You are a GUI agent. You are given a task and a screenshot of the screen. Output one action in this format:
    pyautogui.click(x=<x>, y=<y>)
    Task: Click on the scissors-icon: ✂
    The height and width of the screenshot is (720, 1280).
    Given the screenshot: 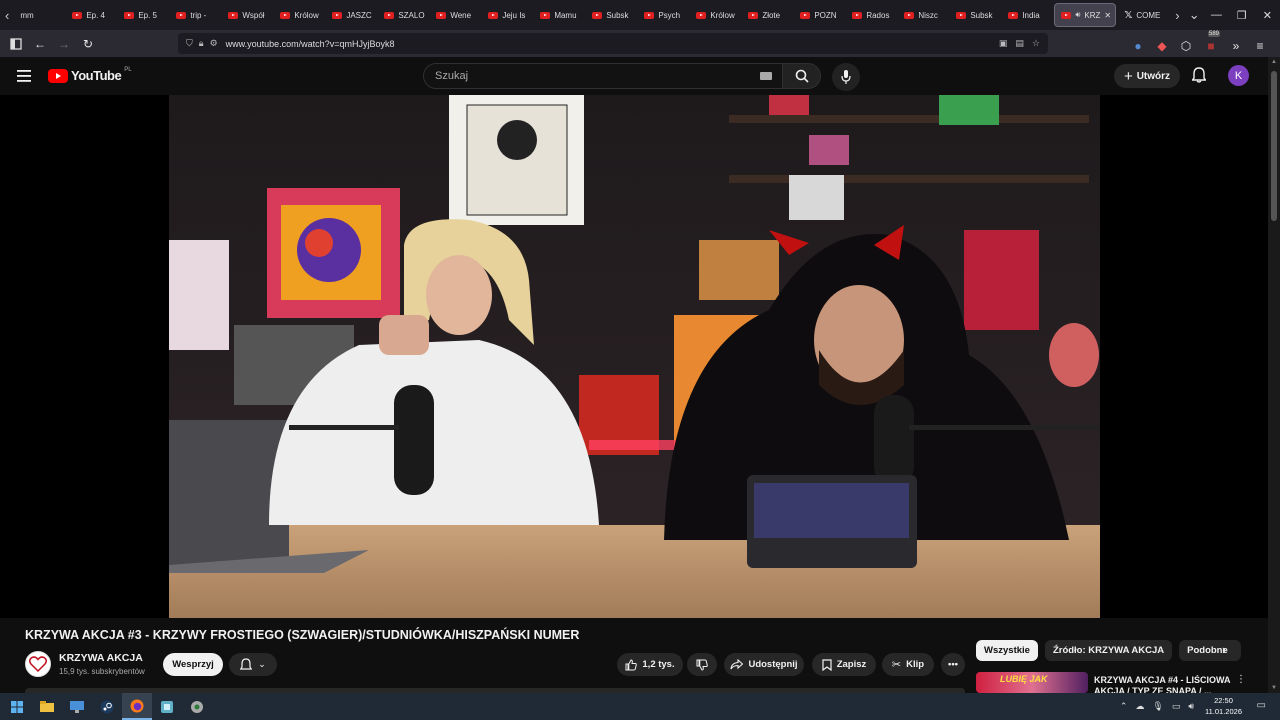 What is the action you would take?
    pyautogui.click(x=896, y=665)
    